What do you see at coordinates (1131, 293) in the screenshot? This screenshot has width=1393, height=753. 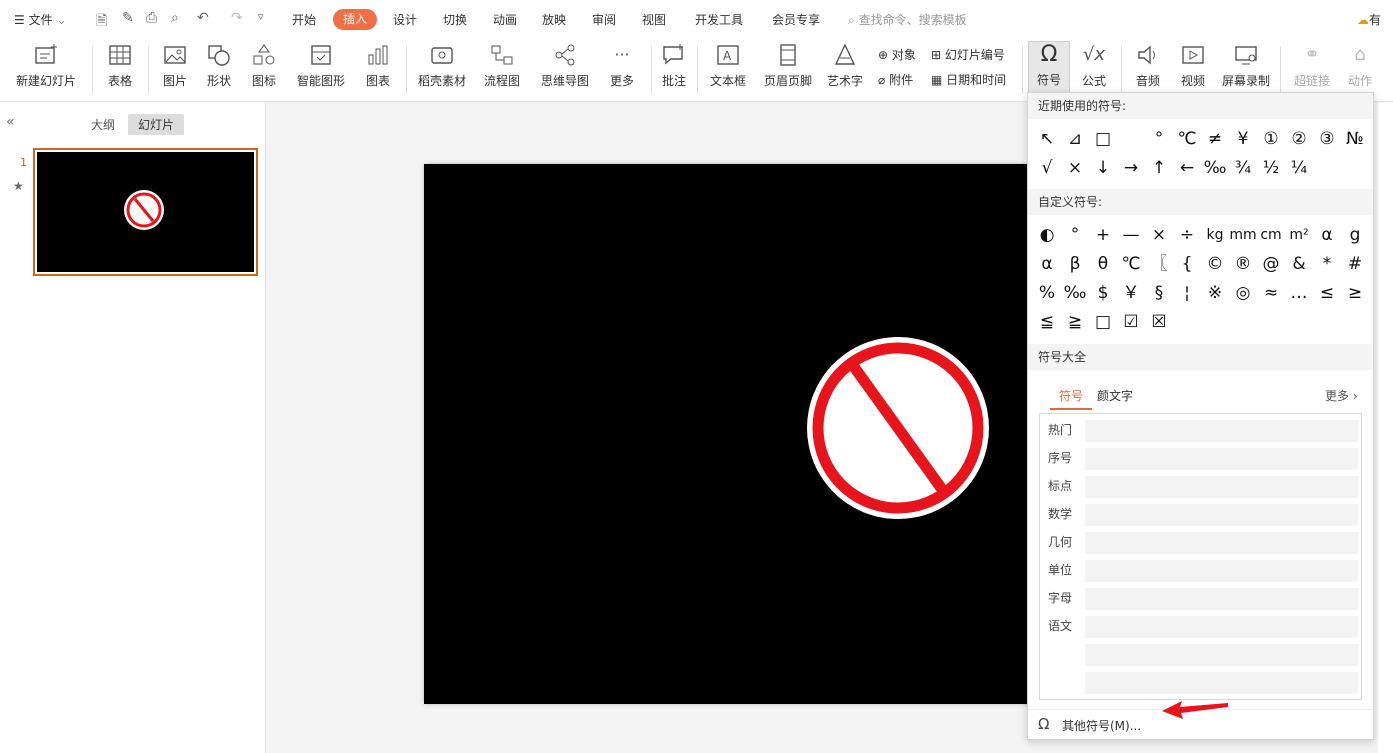 I see `symbol-cell: ￥` at bounding box center [1131, 293].